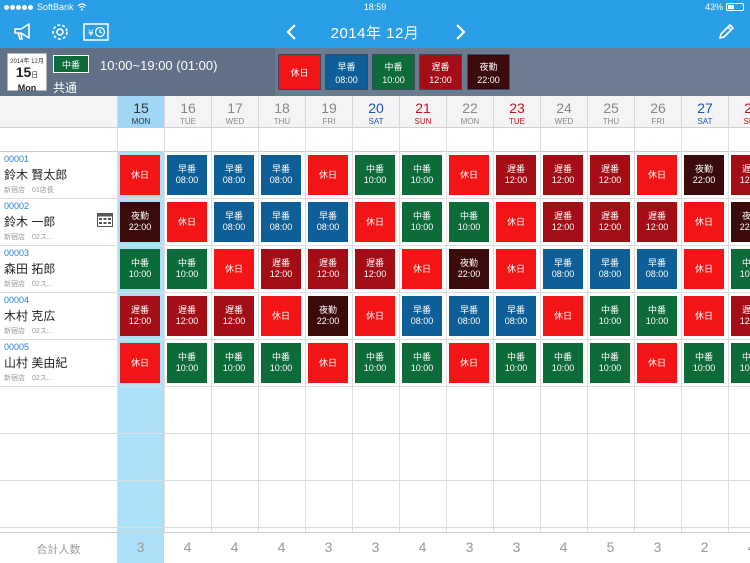 The width and height of the screenshot is (750, 563). I want to click on calendar-icon, so click(105, 222).